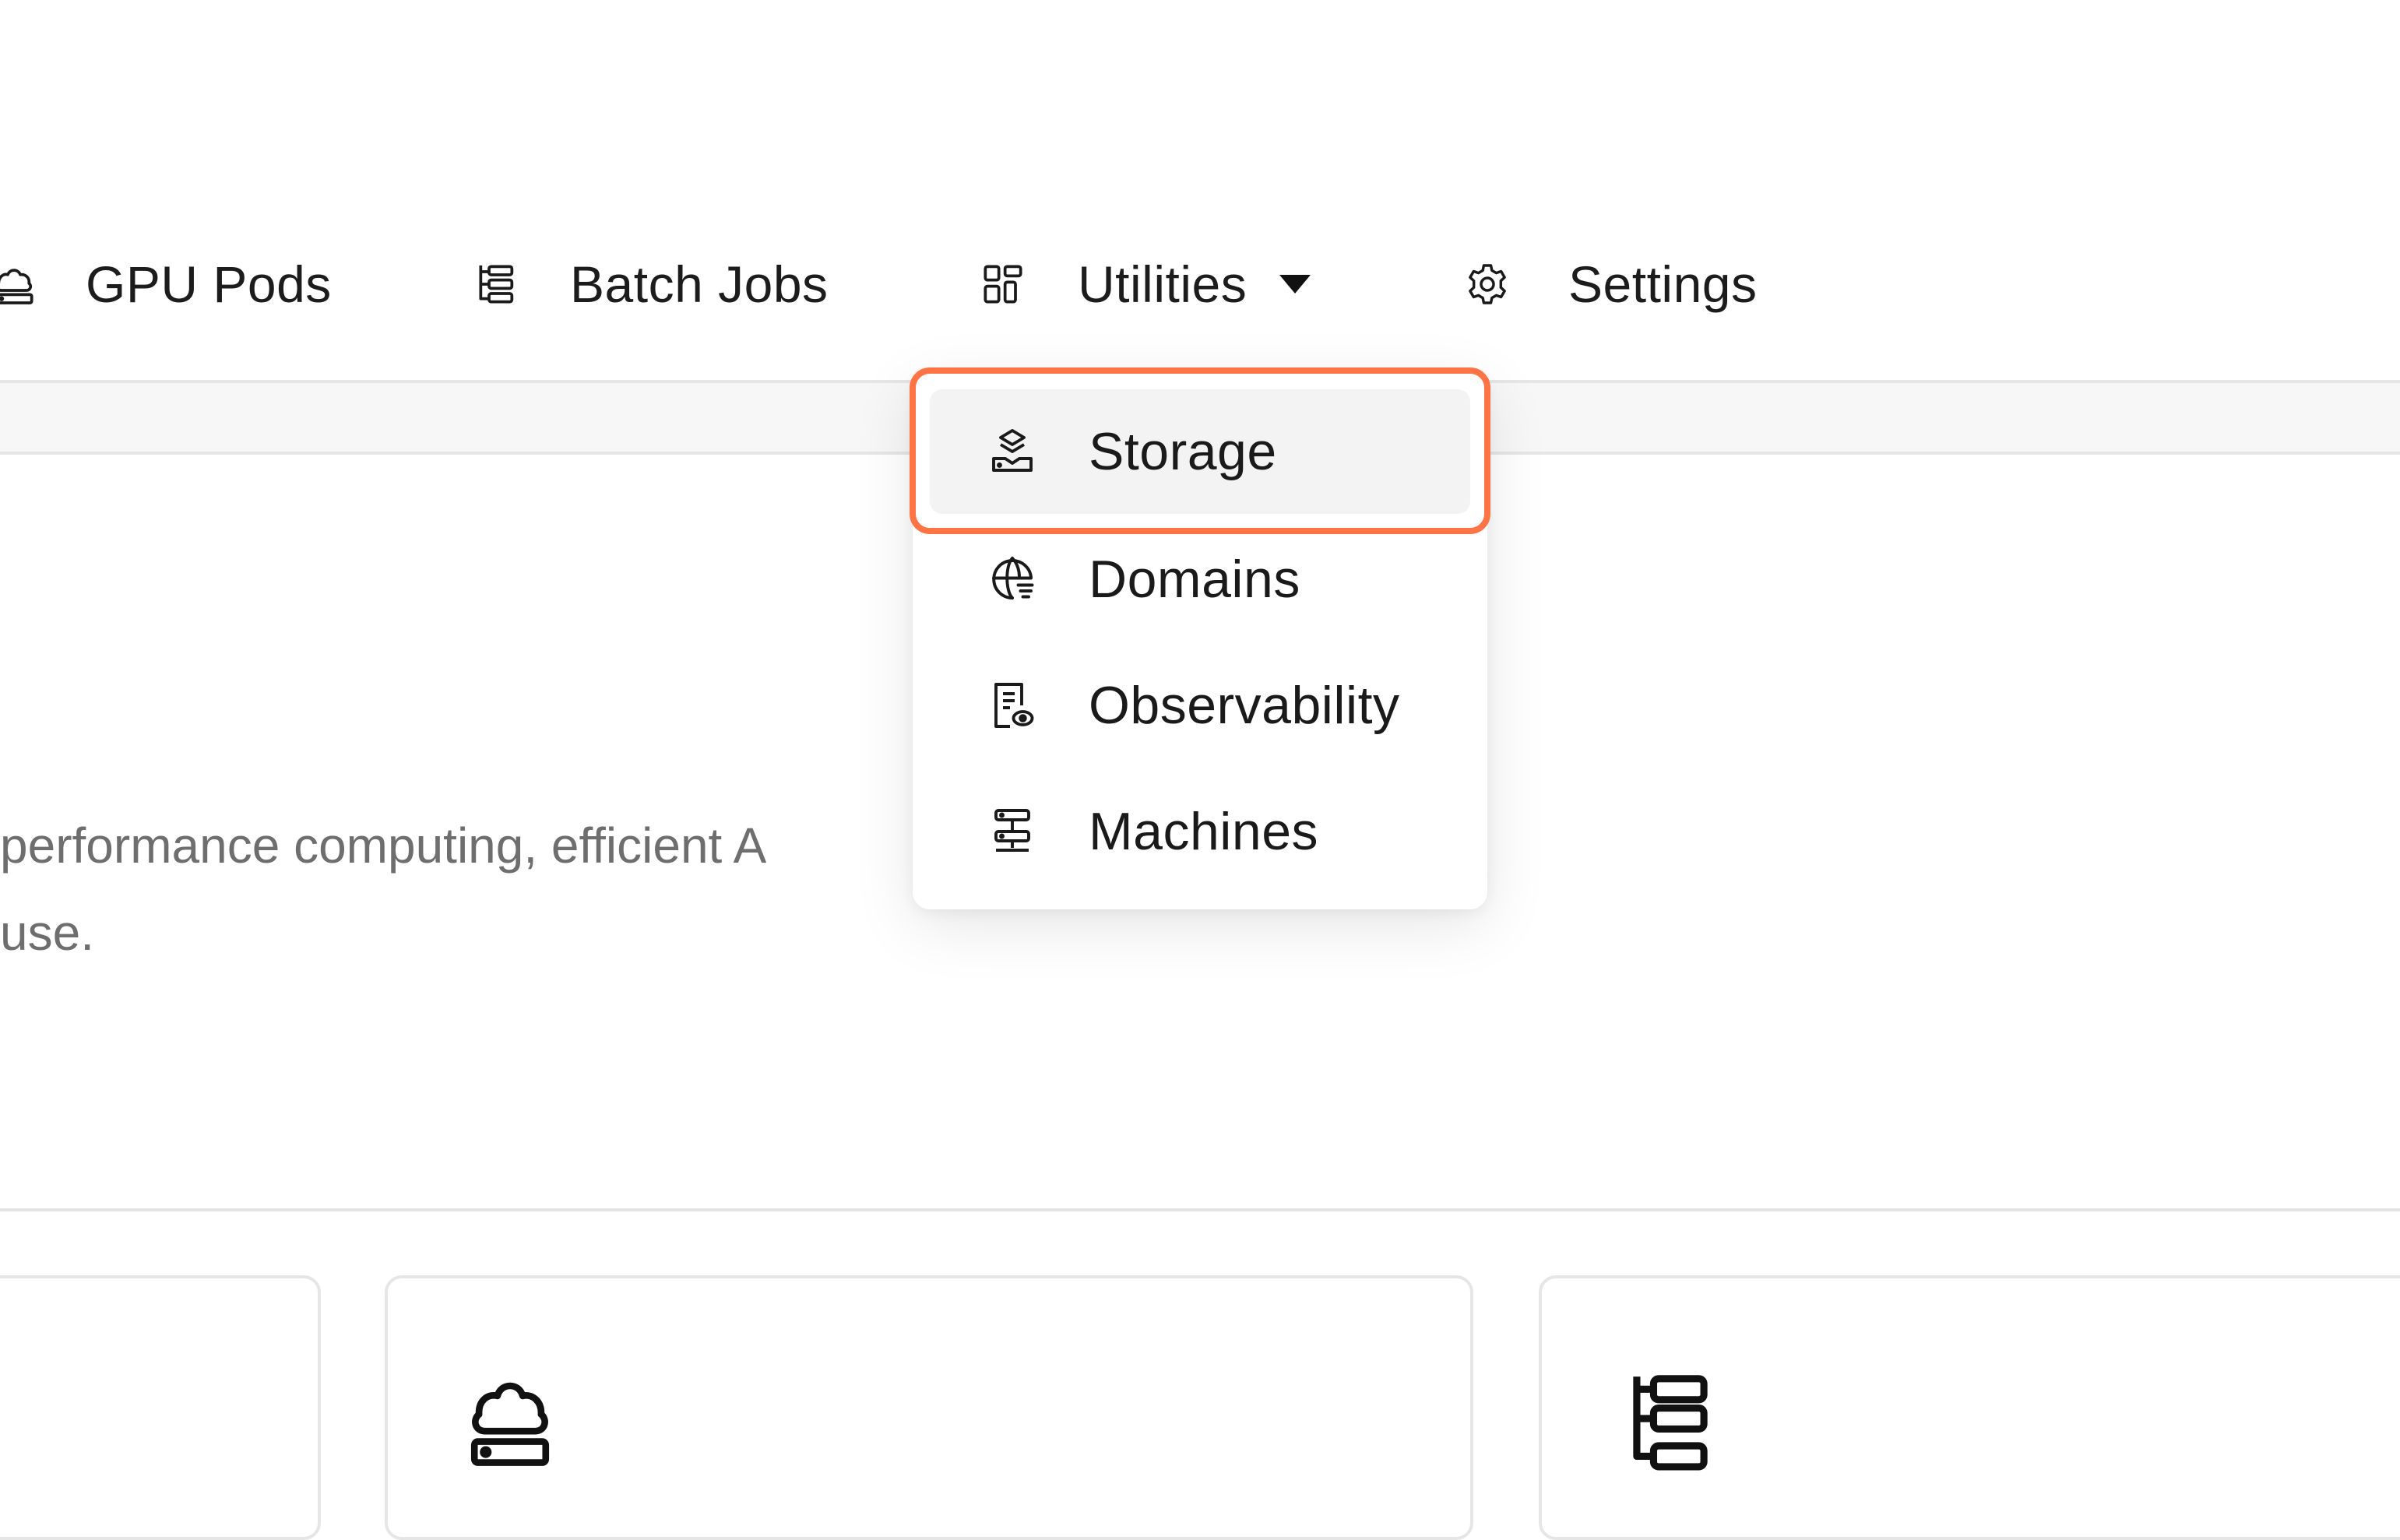 The height and width of the screenshot is (1540, 2400). I want to click on feature-card-gpu-pods, so click(929, 1407).